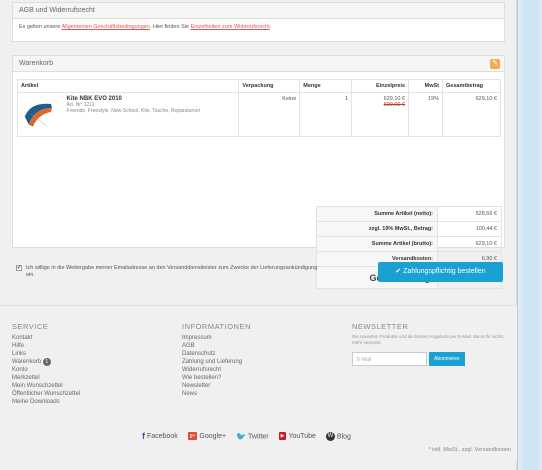  I want to click on cell-gesamtbetrag: 629,10 €, so click(471, 114).